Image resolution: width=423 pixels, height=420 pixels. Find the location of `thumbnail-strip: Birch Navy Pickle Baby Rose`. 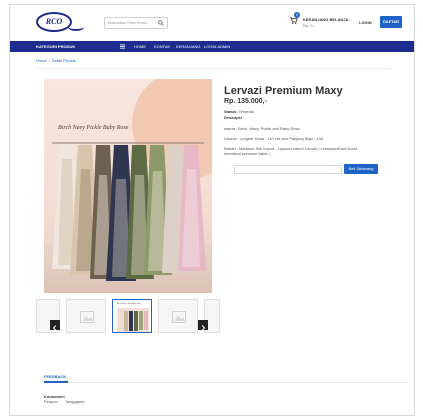

thumbnail-strip: Birch Navy Pickle Baby Rose is located at coordinates (128, 316).